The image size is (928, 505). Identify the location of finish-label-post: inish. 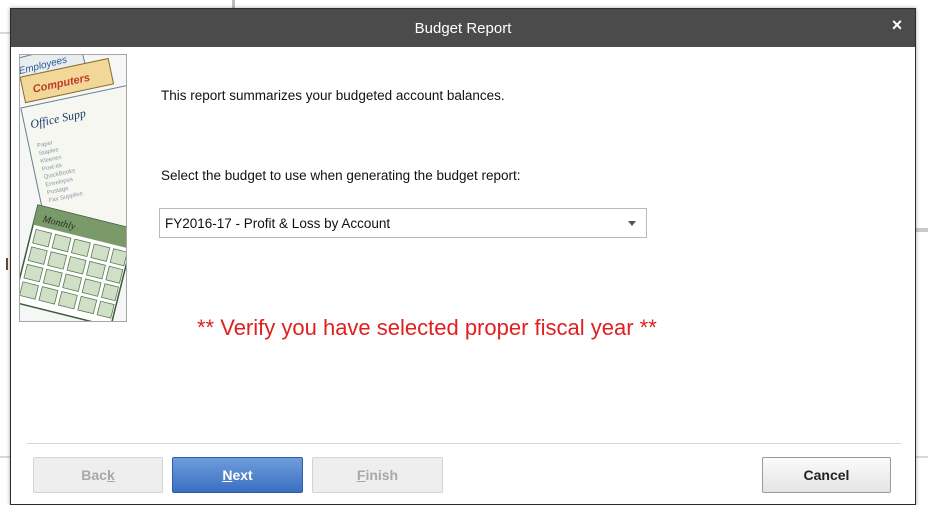
(382, 475).